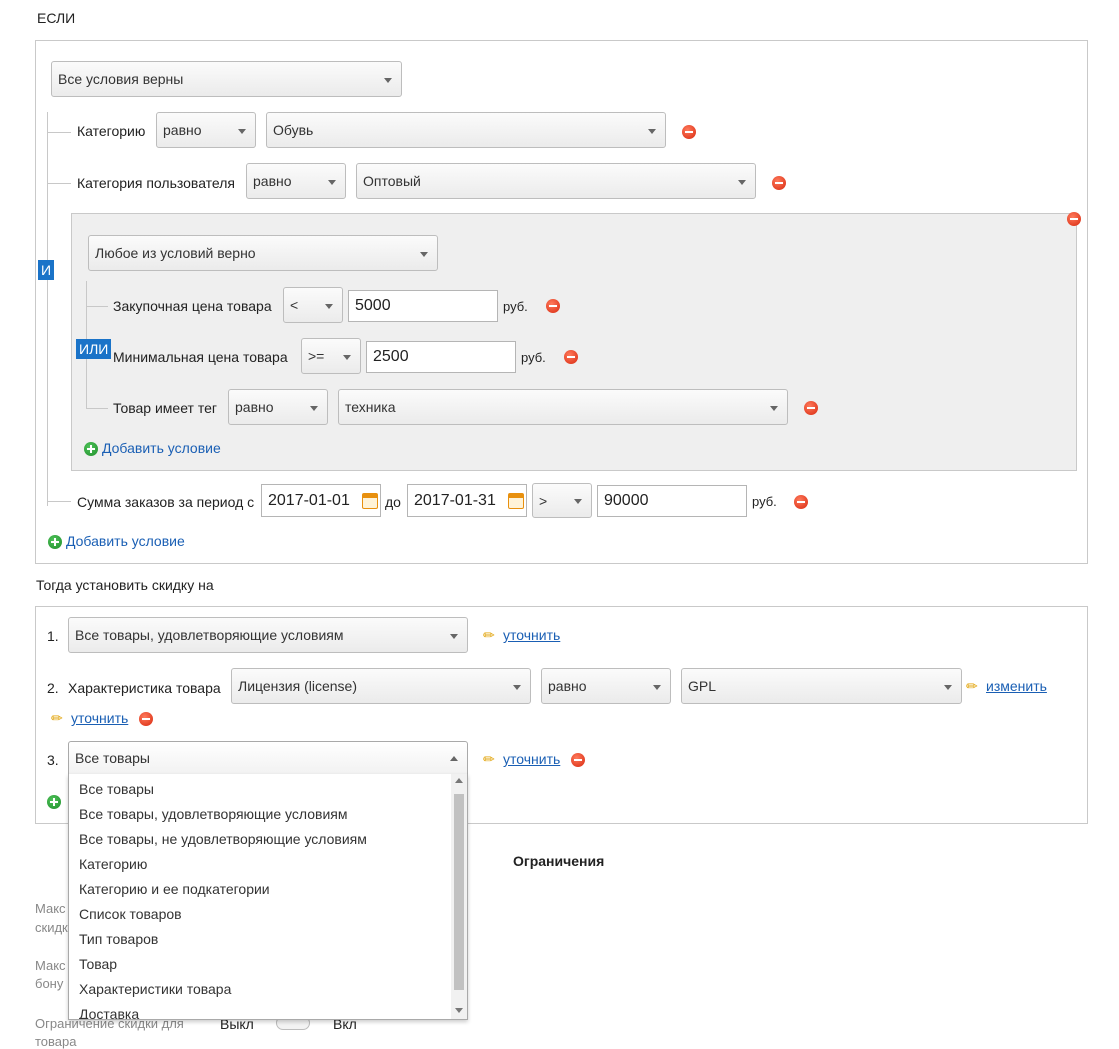 The width and height of the screenshot is (1119, 1049). What do you see at coordinates (543, 501) in the screenshot?
I see `operator-value: >` at bounding box center [543, 501].